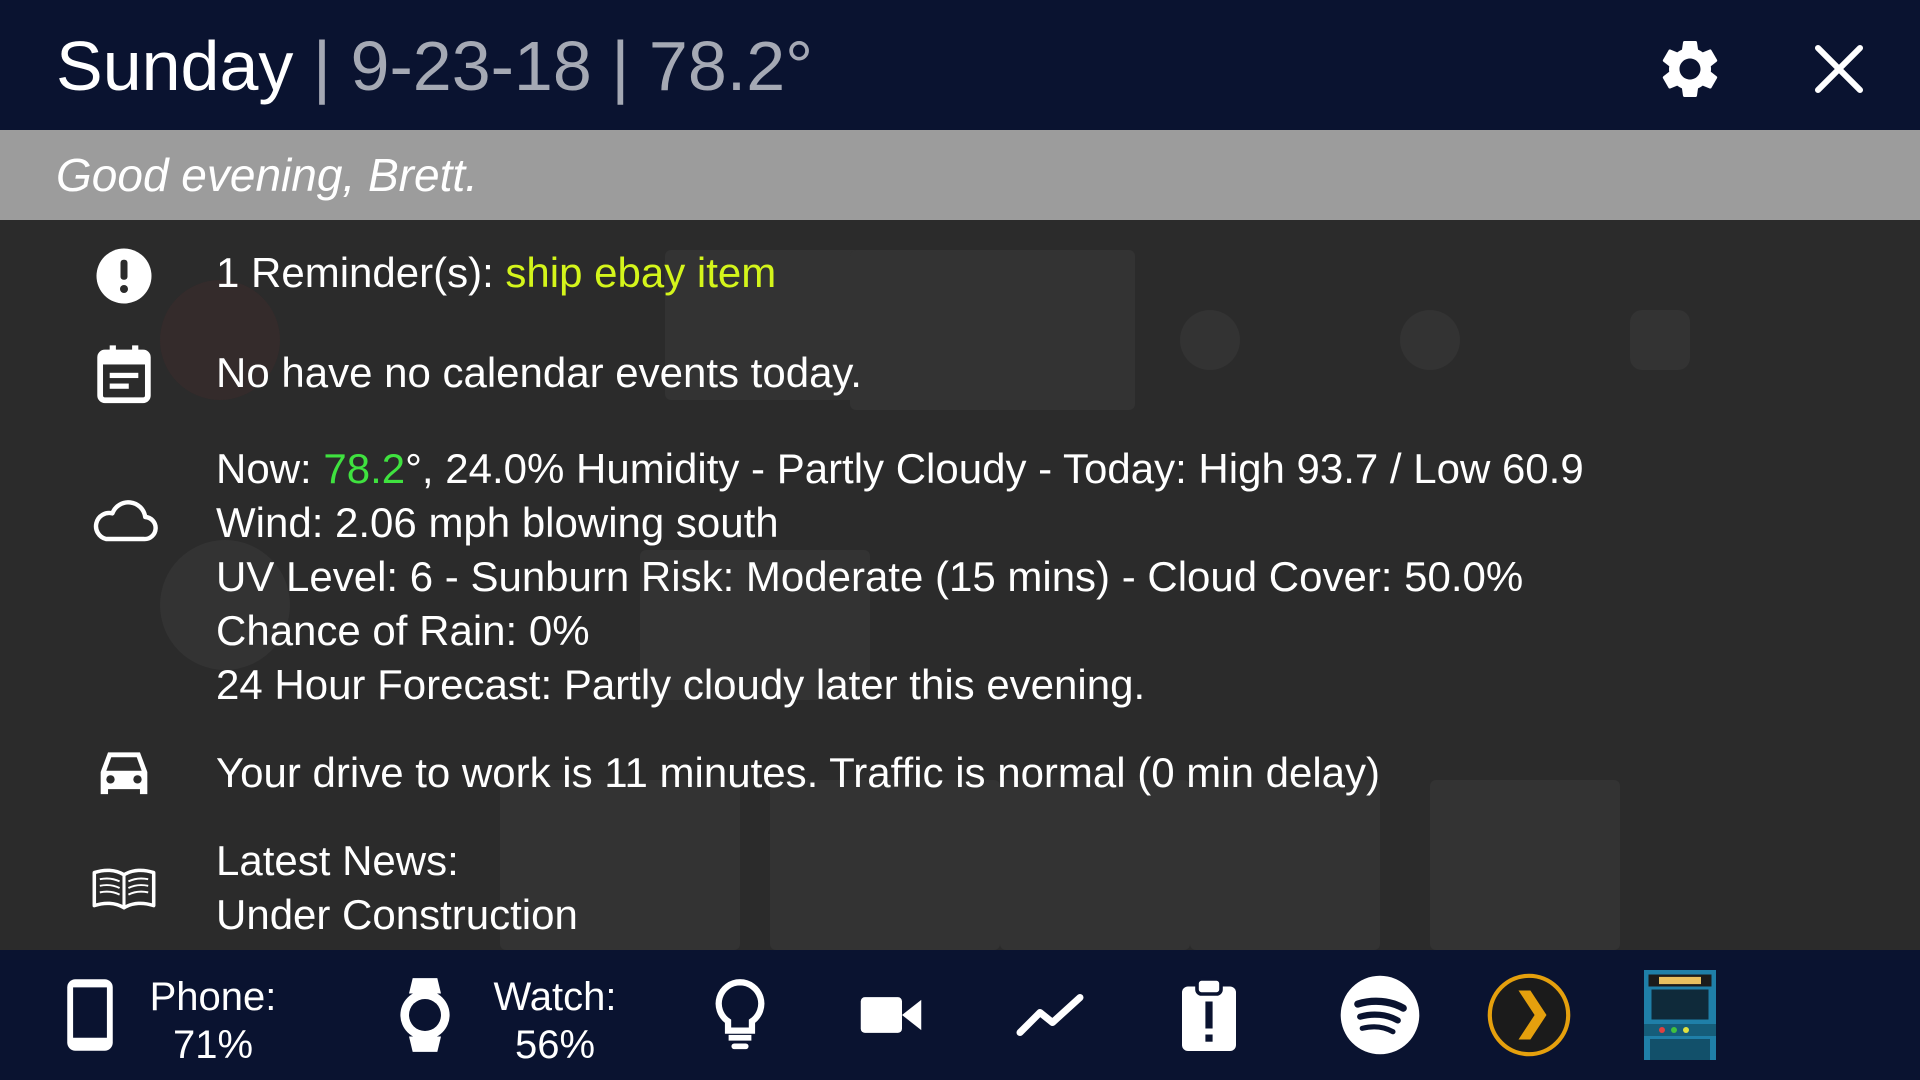 This screenshot has height=1080, width=1920. I want to click on day-label: Sunday, so click(175, 66).